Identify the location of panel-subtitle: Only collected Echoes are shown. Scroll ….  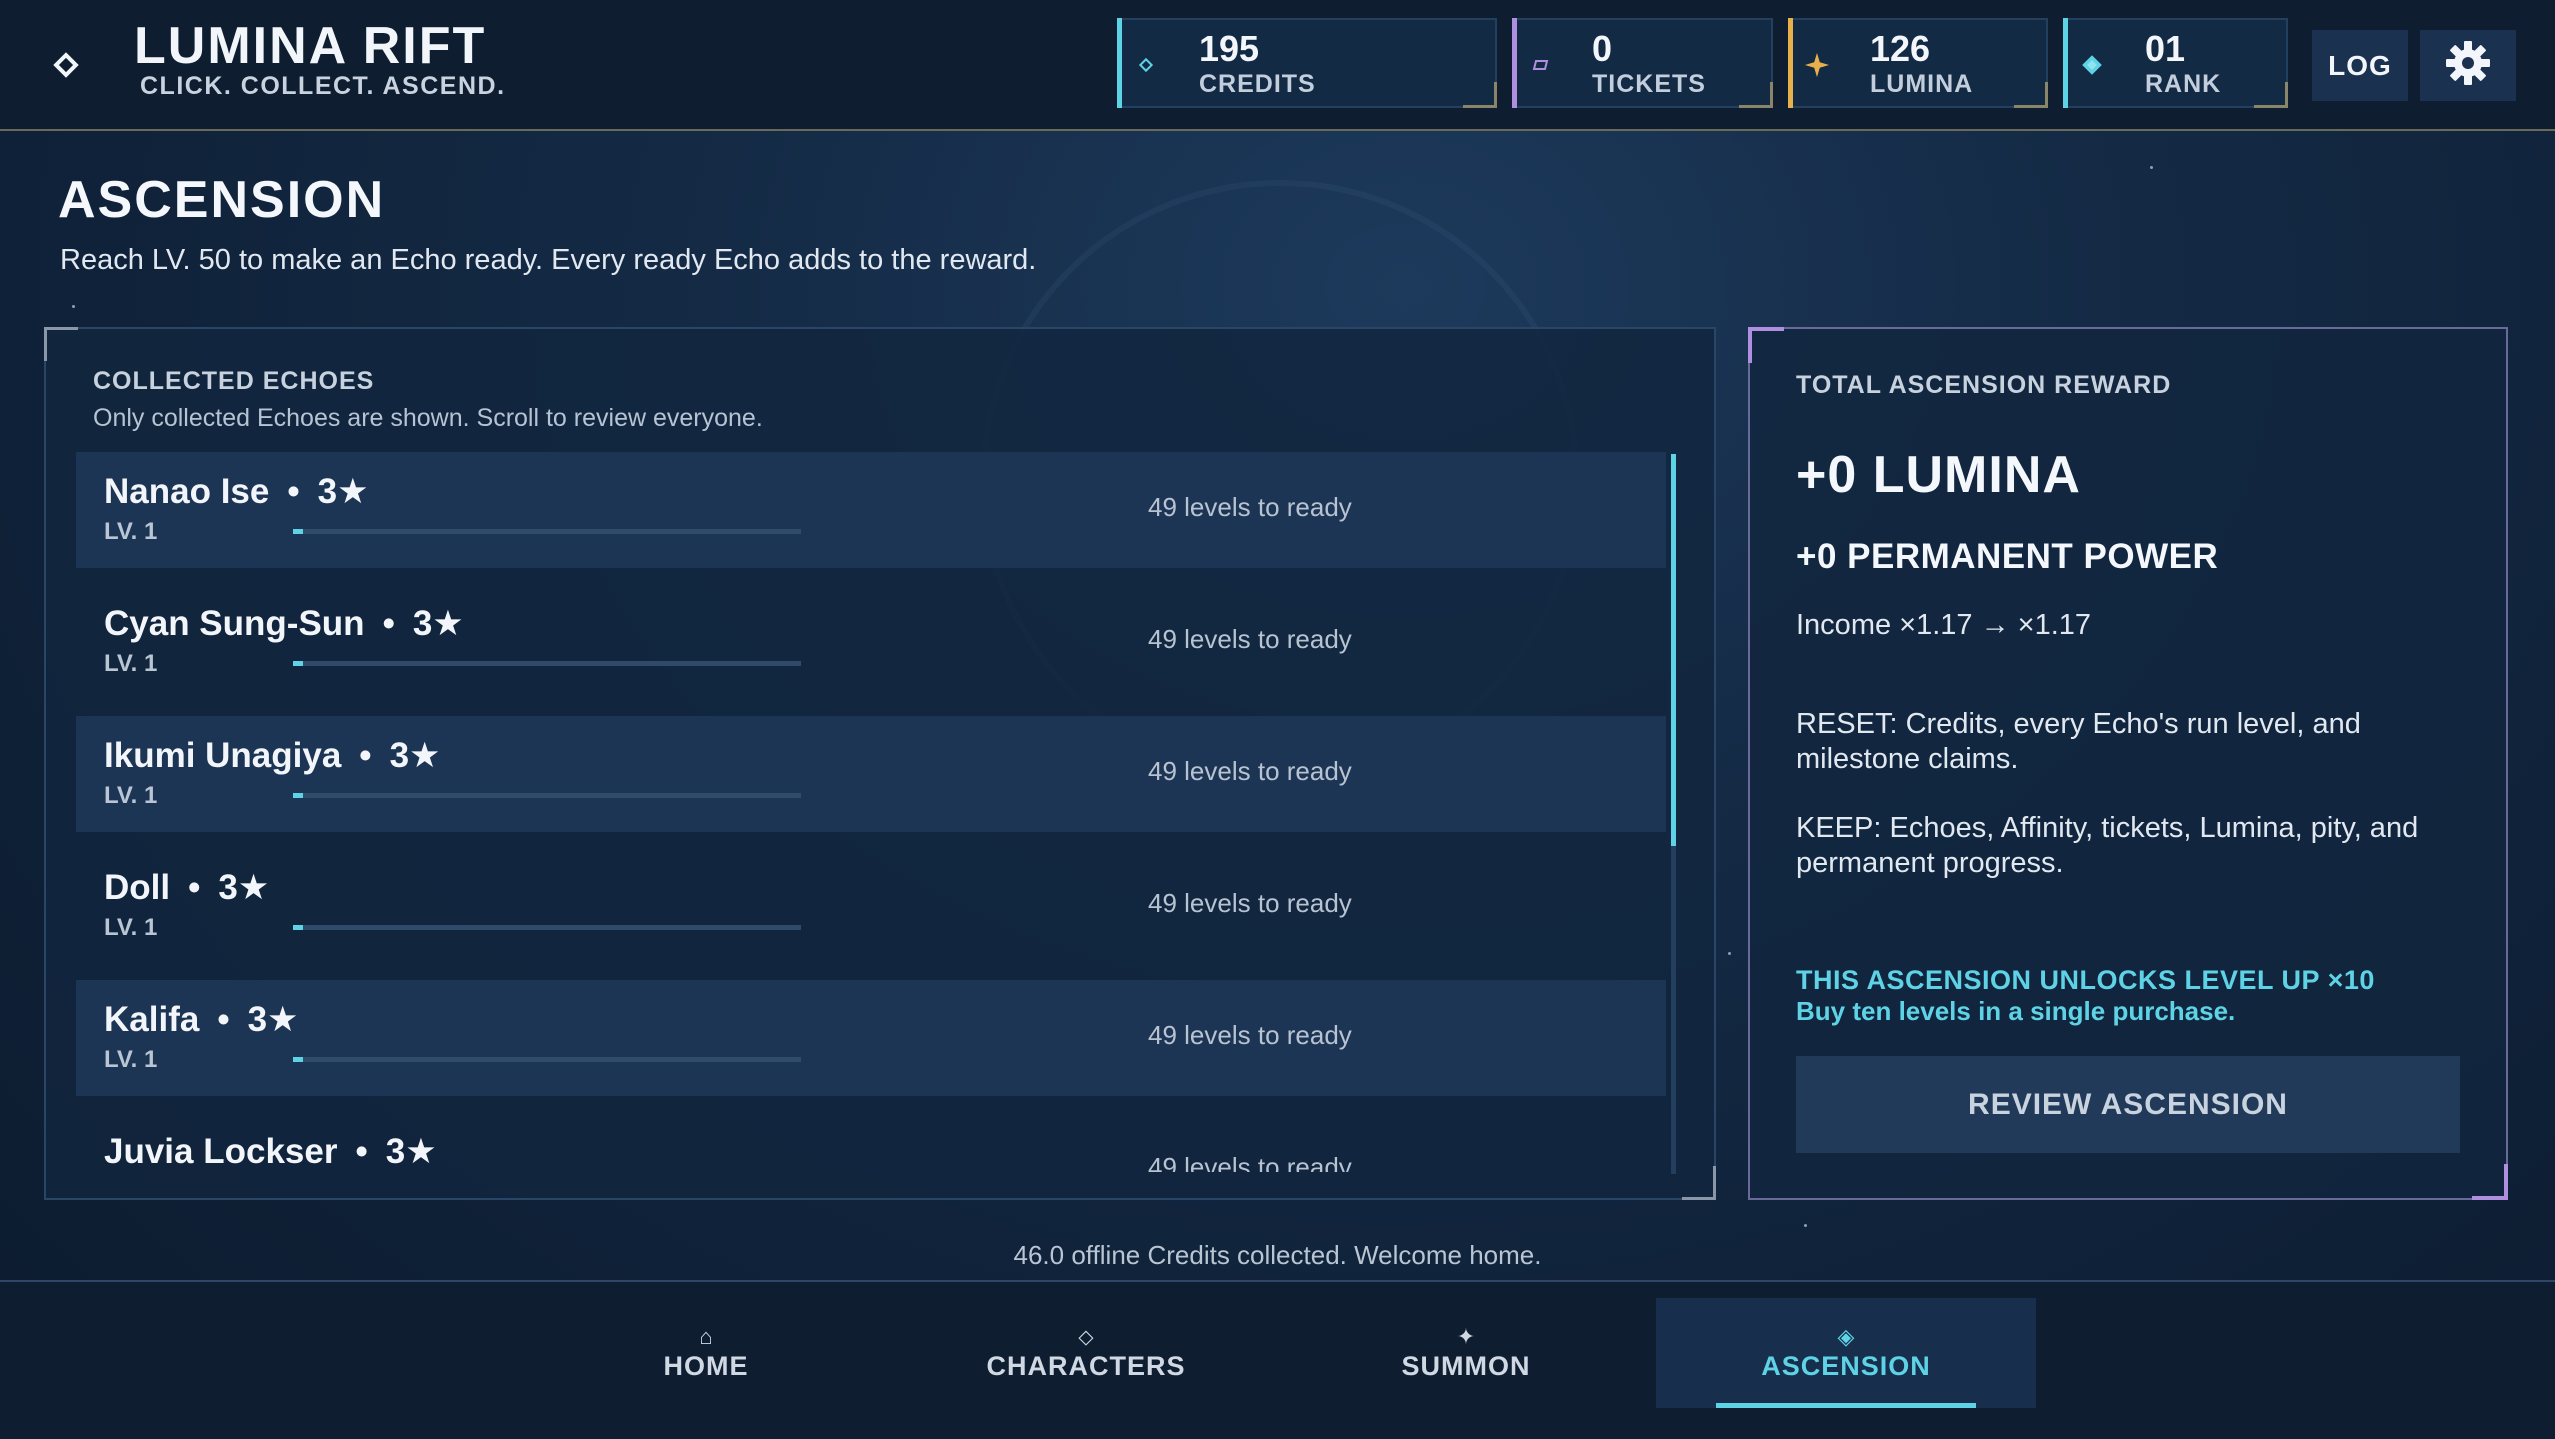
(428, 418).